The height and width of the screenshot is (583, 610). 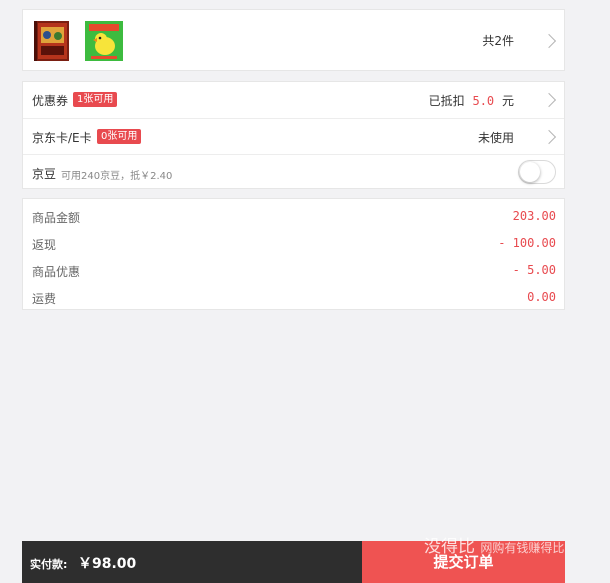 I want to click on pay-amount: ￥98.00, so click(x=107, y=564).